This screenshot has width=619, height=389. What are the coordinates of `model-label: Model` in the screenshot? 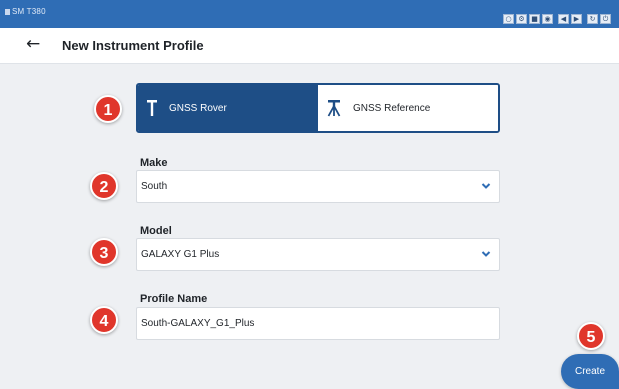 It's located at (156, 231).